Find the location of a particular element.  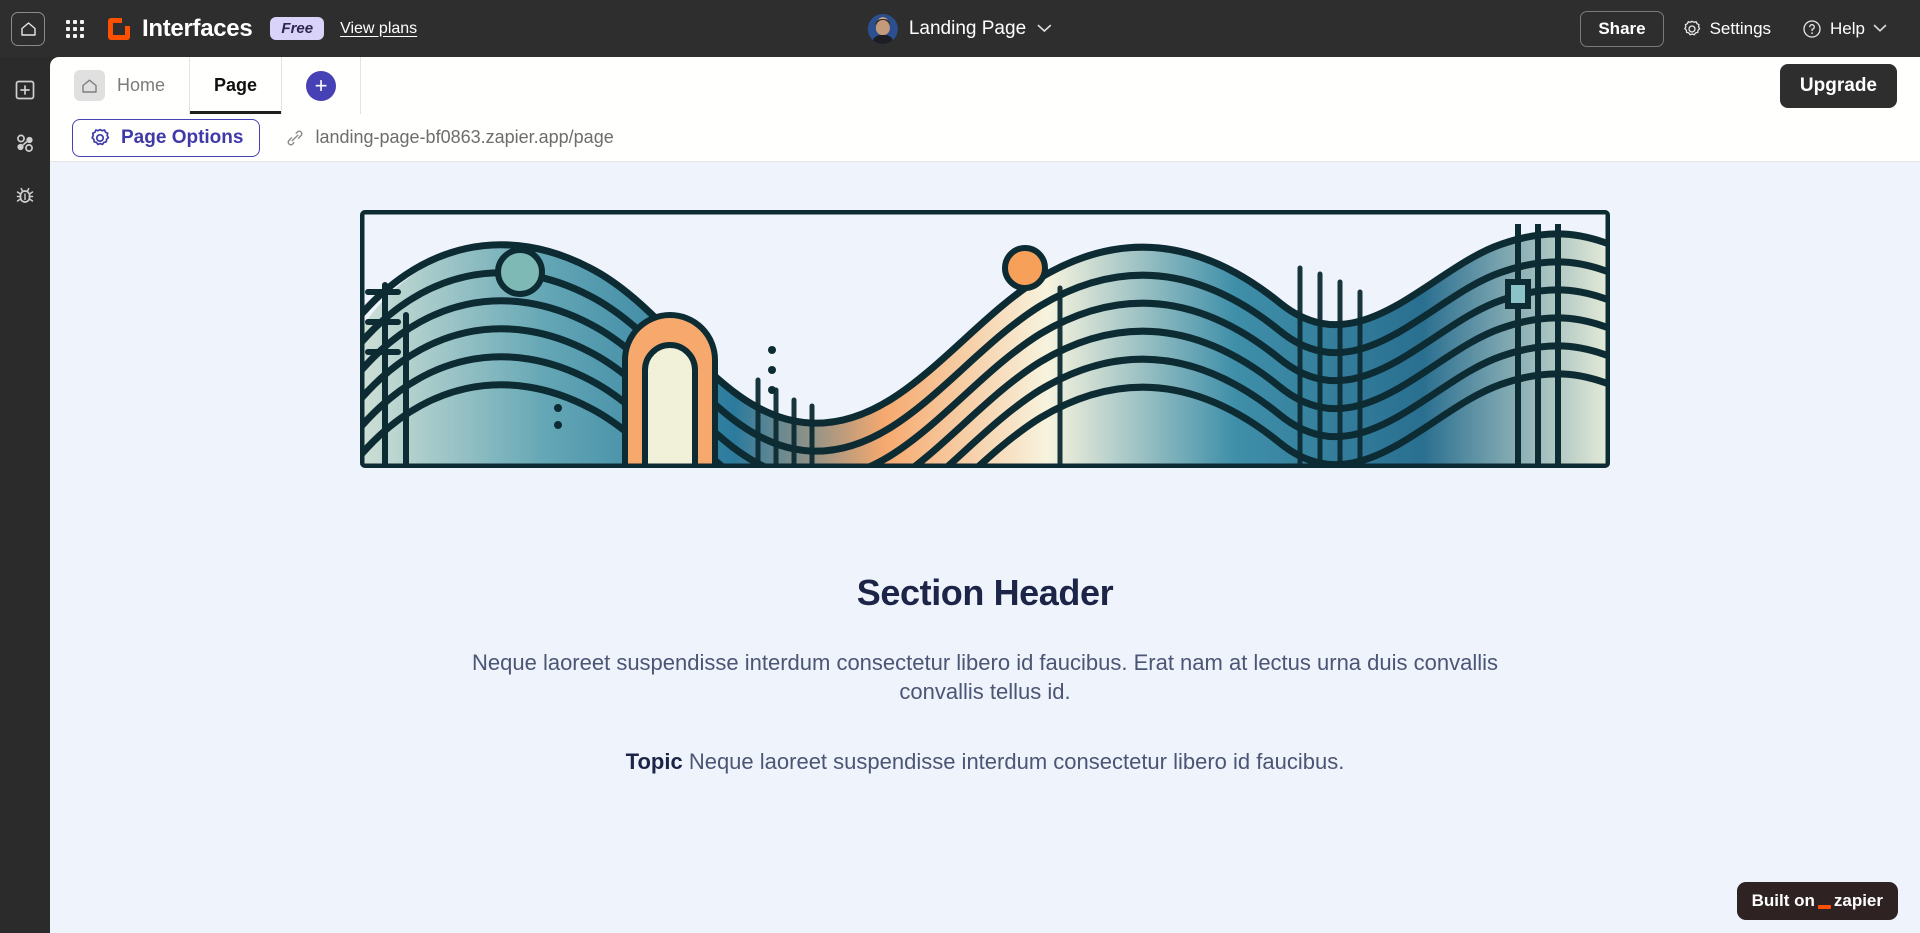

add-square-icon is located at coordinates (25, 90).